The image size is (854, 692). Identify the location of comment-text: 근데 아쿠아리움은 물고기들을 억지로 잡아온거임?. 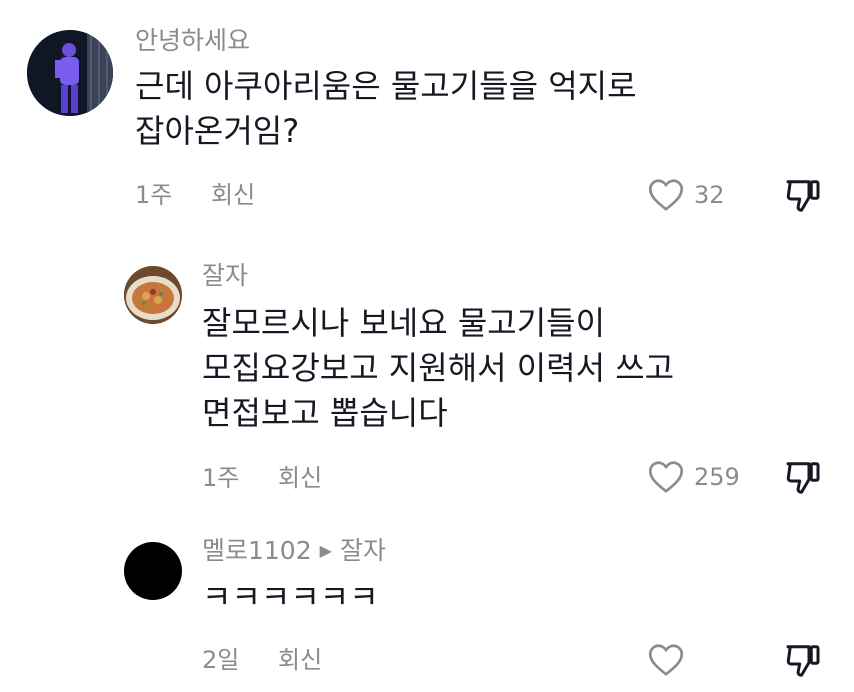
(386, 108).